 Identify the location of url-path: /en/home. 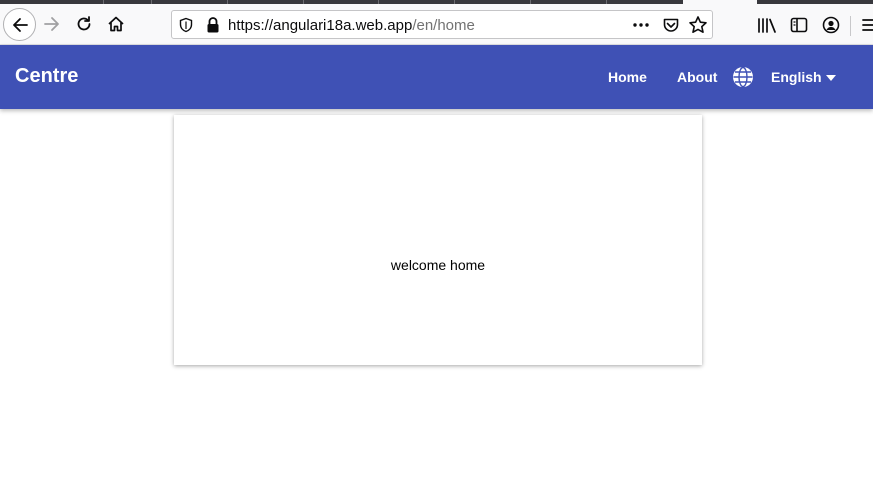
(443, 25).